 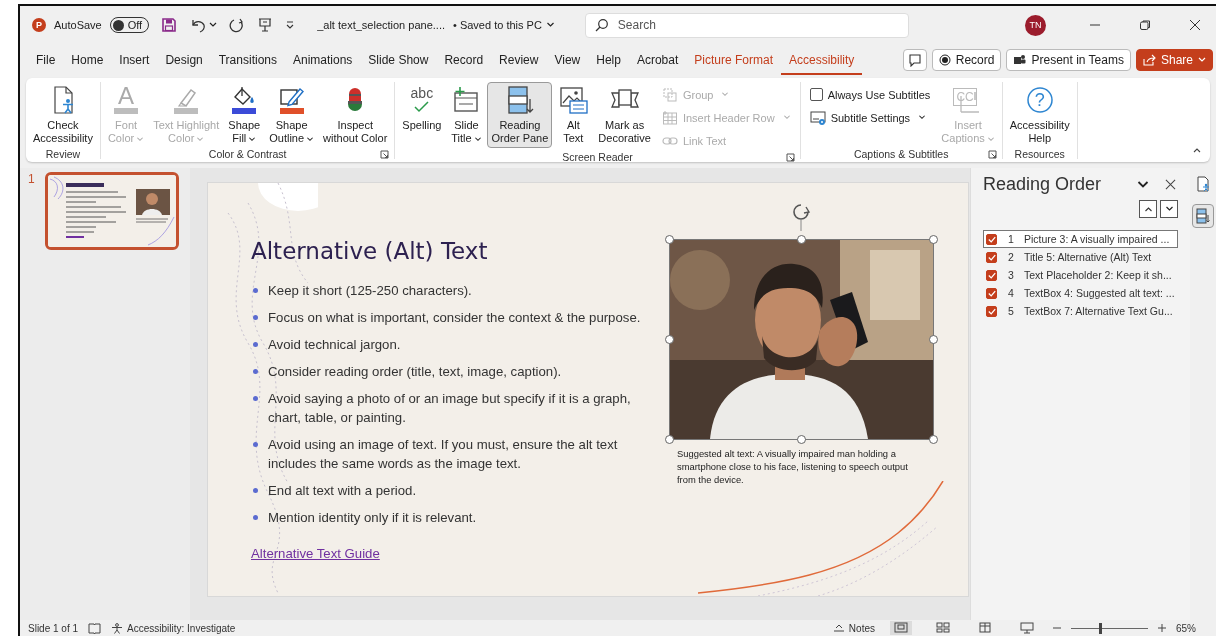 What do you see at coordinates (237, 25) in the screenshot?
I see `redo-icon` at bounding box center [237, 25].